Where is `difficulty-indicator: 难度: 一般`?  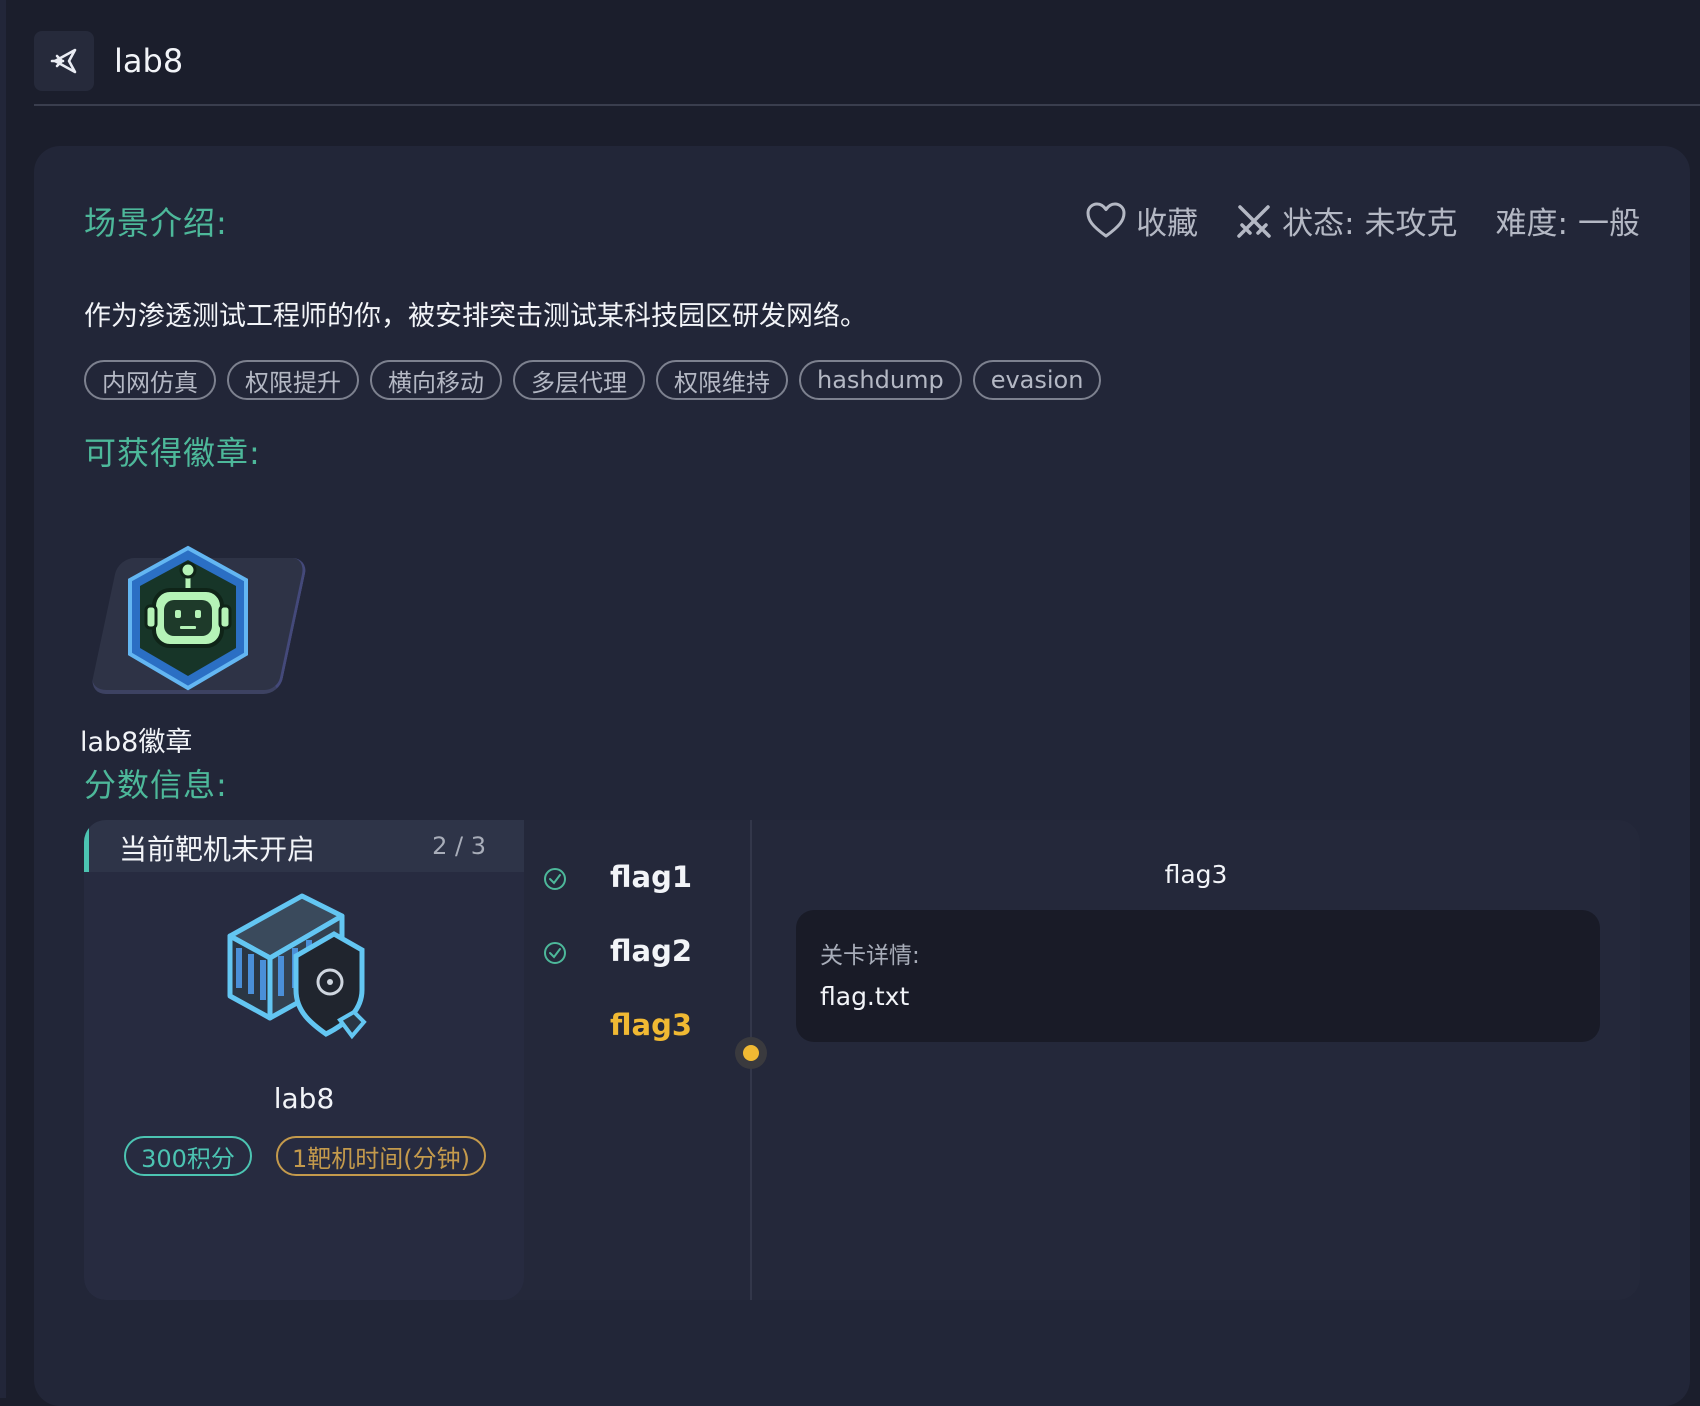 difficulty-indicator: 难度: 一般 is located at coordinates (1568, 220).